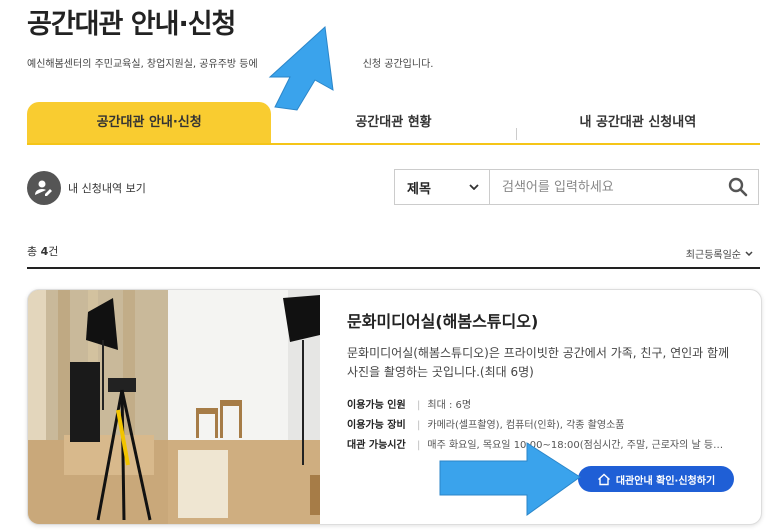 Image resolution: width=773 pixels, height=532 pixels. Describe the element at coordinates (393, 268) in the screenshot. I see `list-divider` at that location.